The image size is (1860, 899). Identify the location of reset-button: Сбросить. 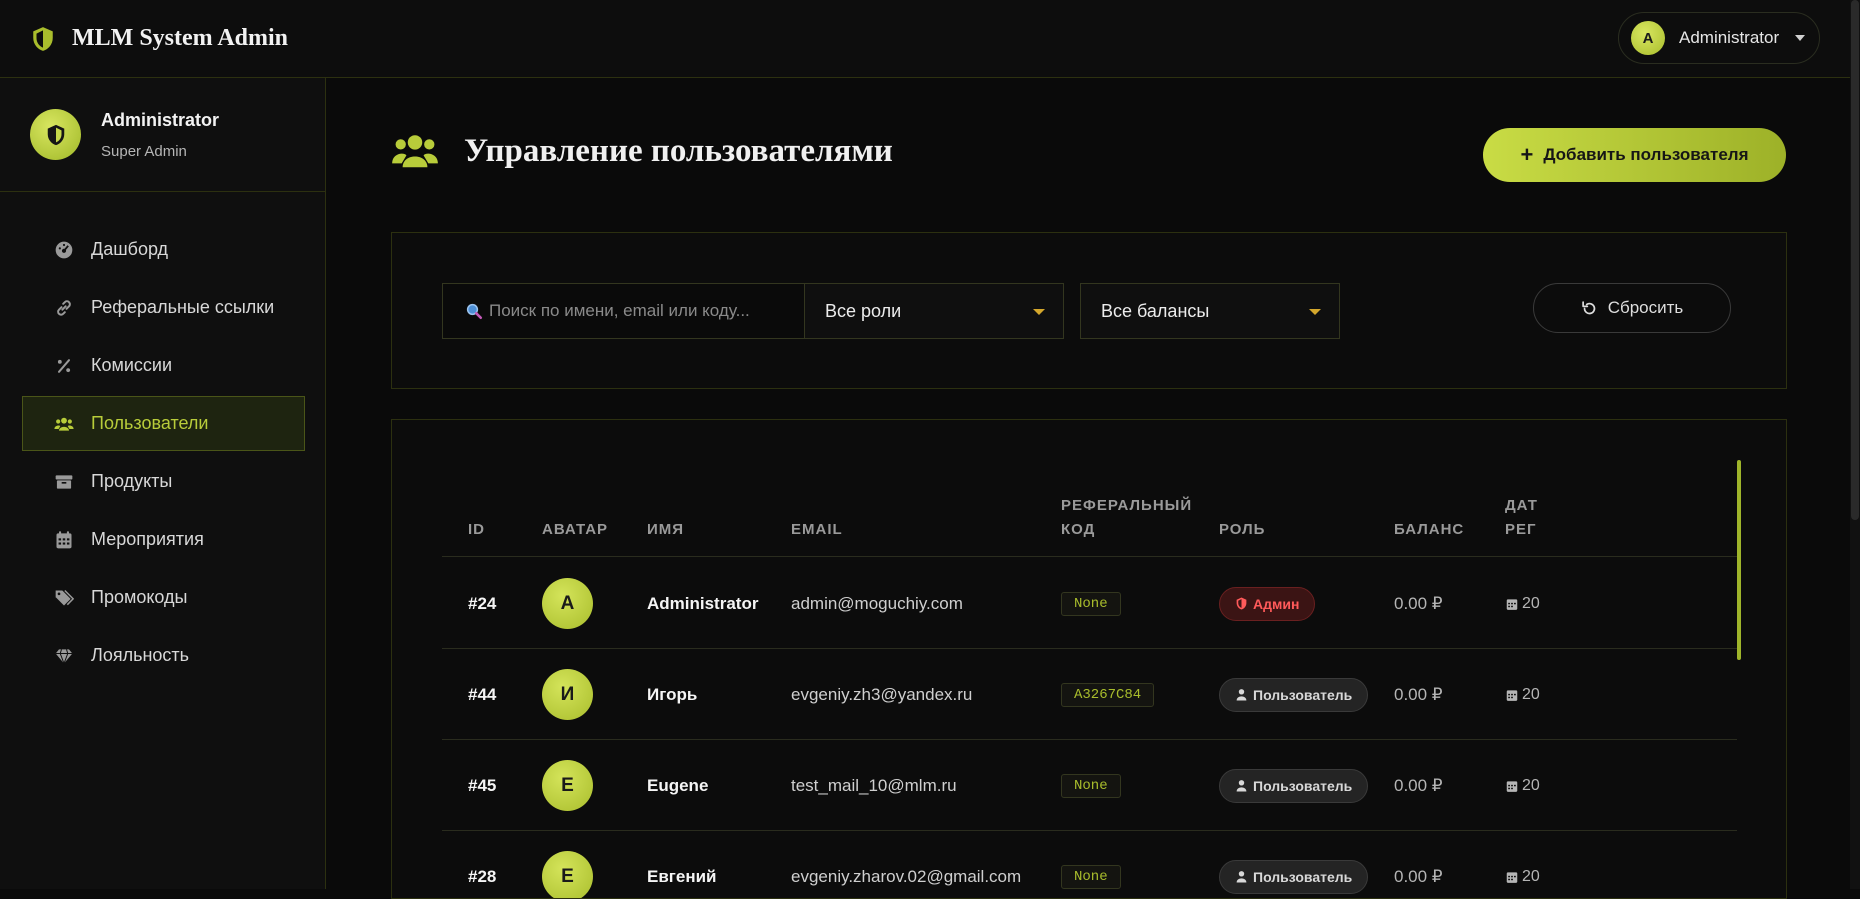
(1632, 308).